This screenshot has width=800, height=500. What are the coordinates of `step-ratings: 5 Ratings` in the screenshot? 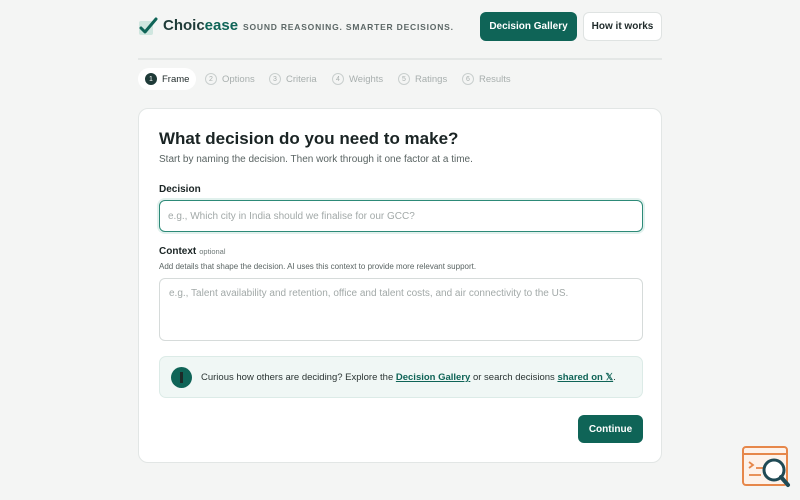 It's located at (422, 79).